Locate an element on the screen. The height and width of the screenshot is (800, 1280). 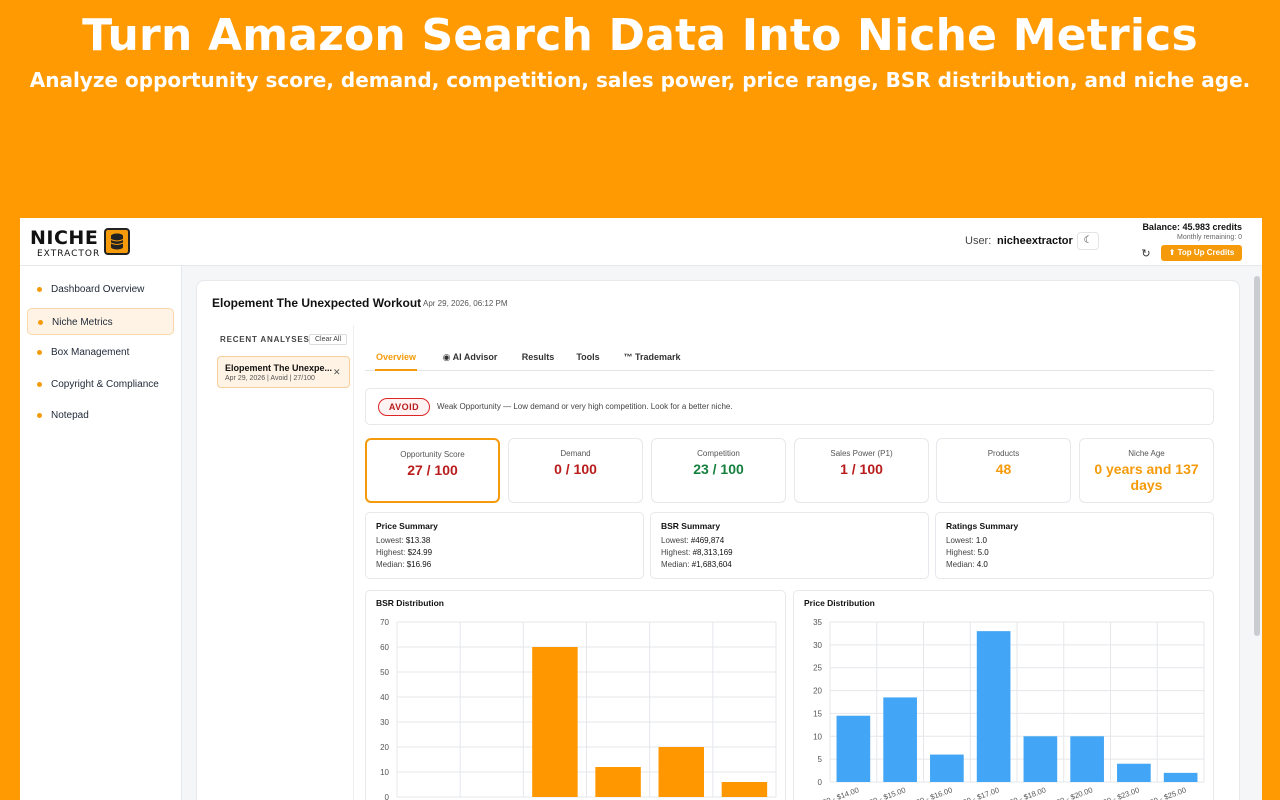
summary-median: Median: $16.96 is located at coordinates (403, 564).